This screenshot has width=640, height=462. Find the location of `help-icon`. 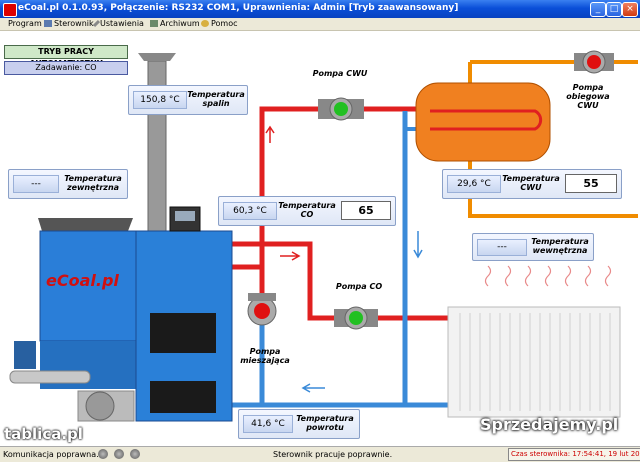

help-icon is located at coordinates (205, 23).